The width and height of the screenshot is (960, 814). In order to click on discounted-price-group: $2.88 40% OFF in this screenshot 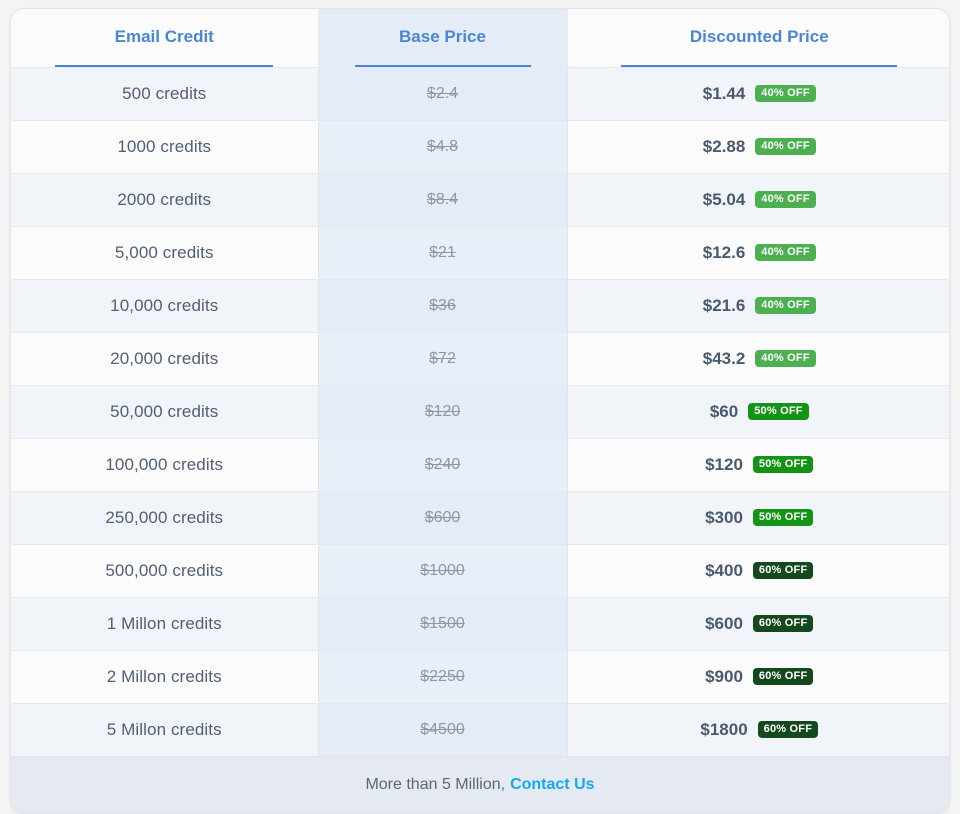, I will do `click(760, 147)`.